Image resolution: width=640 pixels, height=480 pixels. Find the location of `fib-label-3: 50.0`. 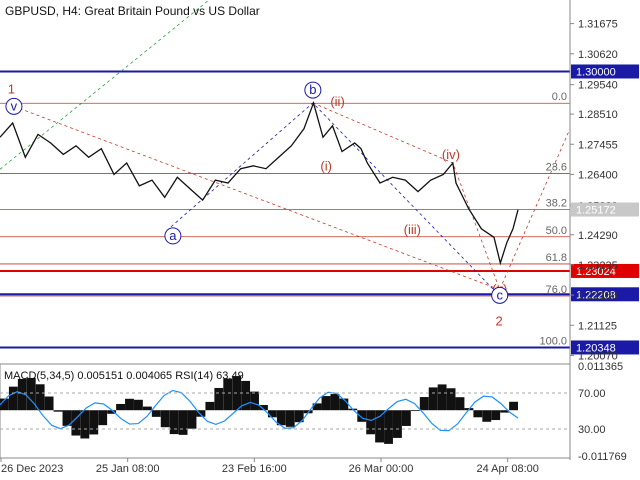

fib-label-3: 50.0 is located at coordinates (556, 231).